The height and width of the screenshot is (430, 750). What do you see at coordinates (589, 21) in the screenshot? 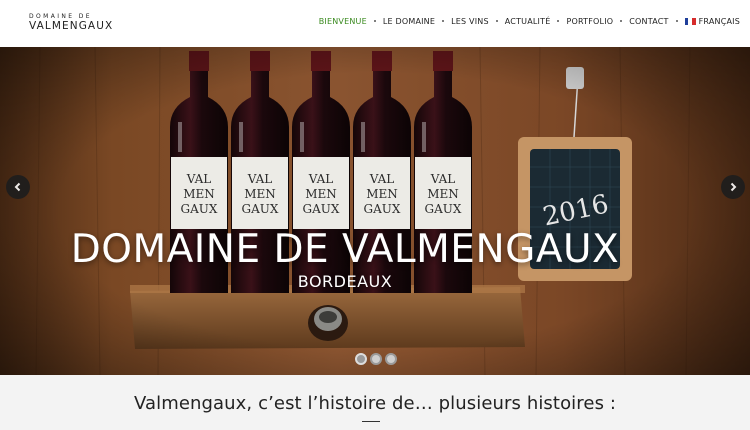
I see `nav-item-portfolio: PORTFOLIO` at bounding box center [589, 21].